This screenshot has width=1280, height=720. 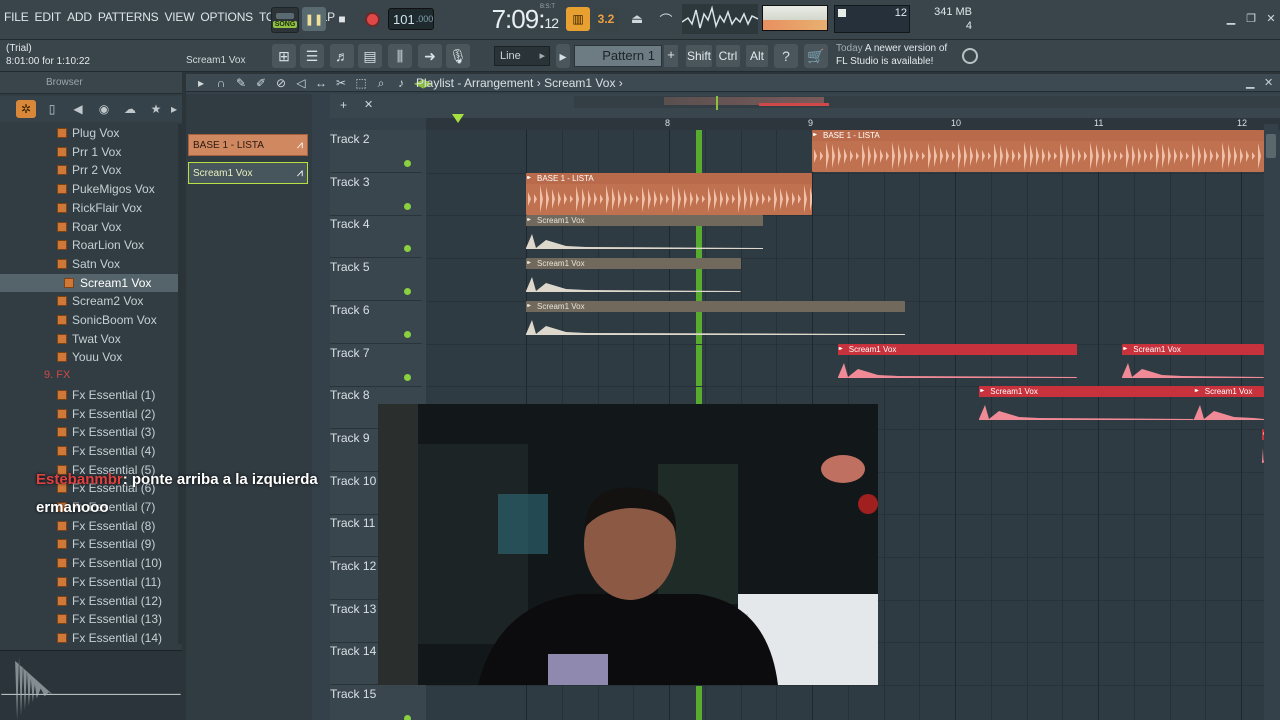 What do you see at coordinates (430, 56) in the screenshot?
I see `plugin-picker-button: ➜` at bounding box center [430, 56].